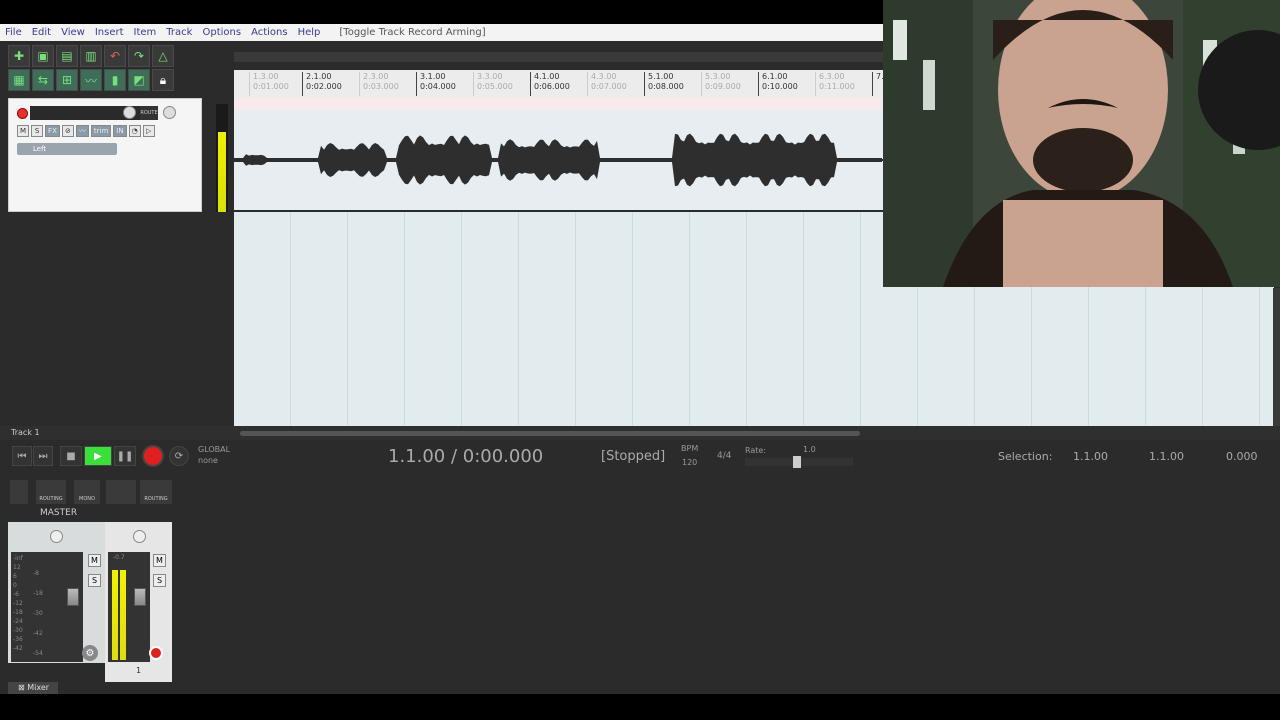  What do you see at coordinates (67, 131) in the screenshot?
I see `phase-icon: ⊘` at bounding box center [67, 131].